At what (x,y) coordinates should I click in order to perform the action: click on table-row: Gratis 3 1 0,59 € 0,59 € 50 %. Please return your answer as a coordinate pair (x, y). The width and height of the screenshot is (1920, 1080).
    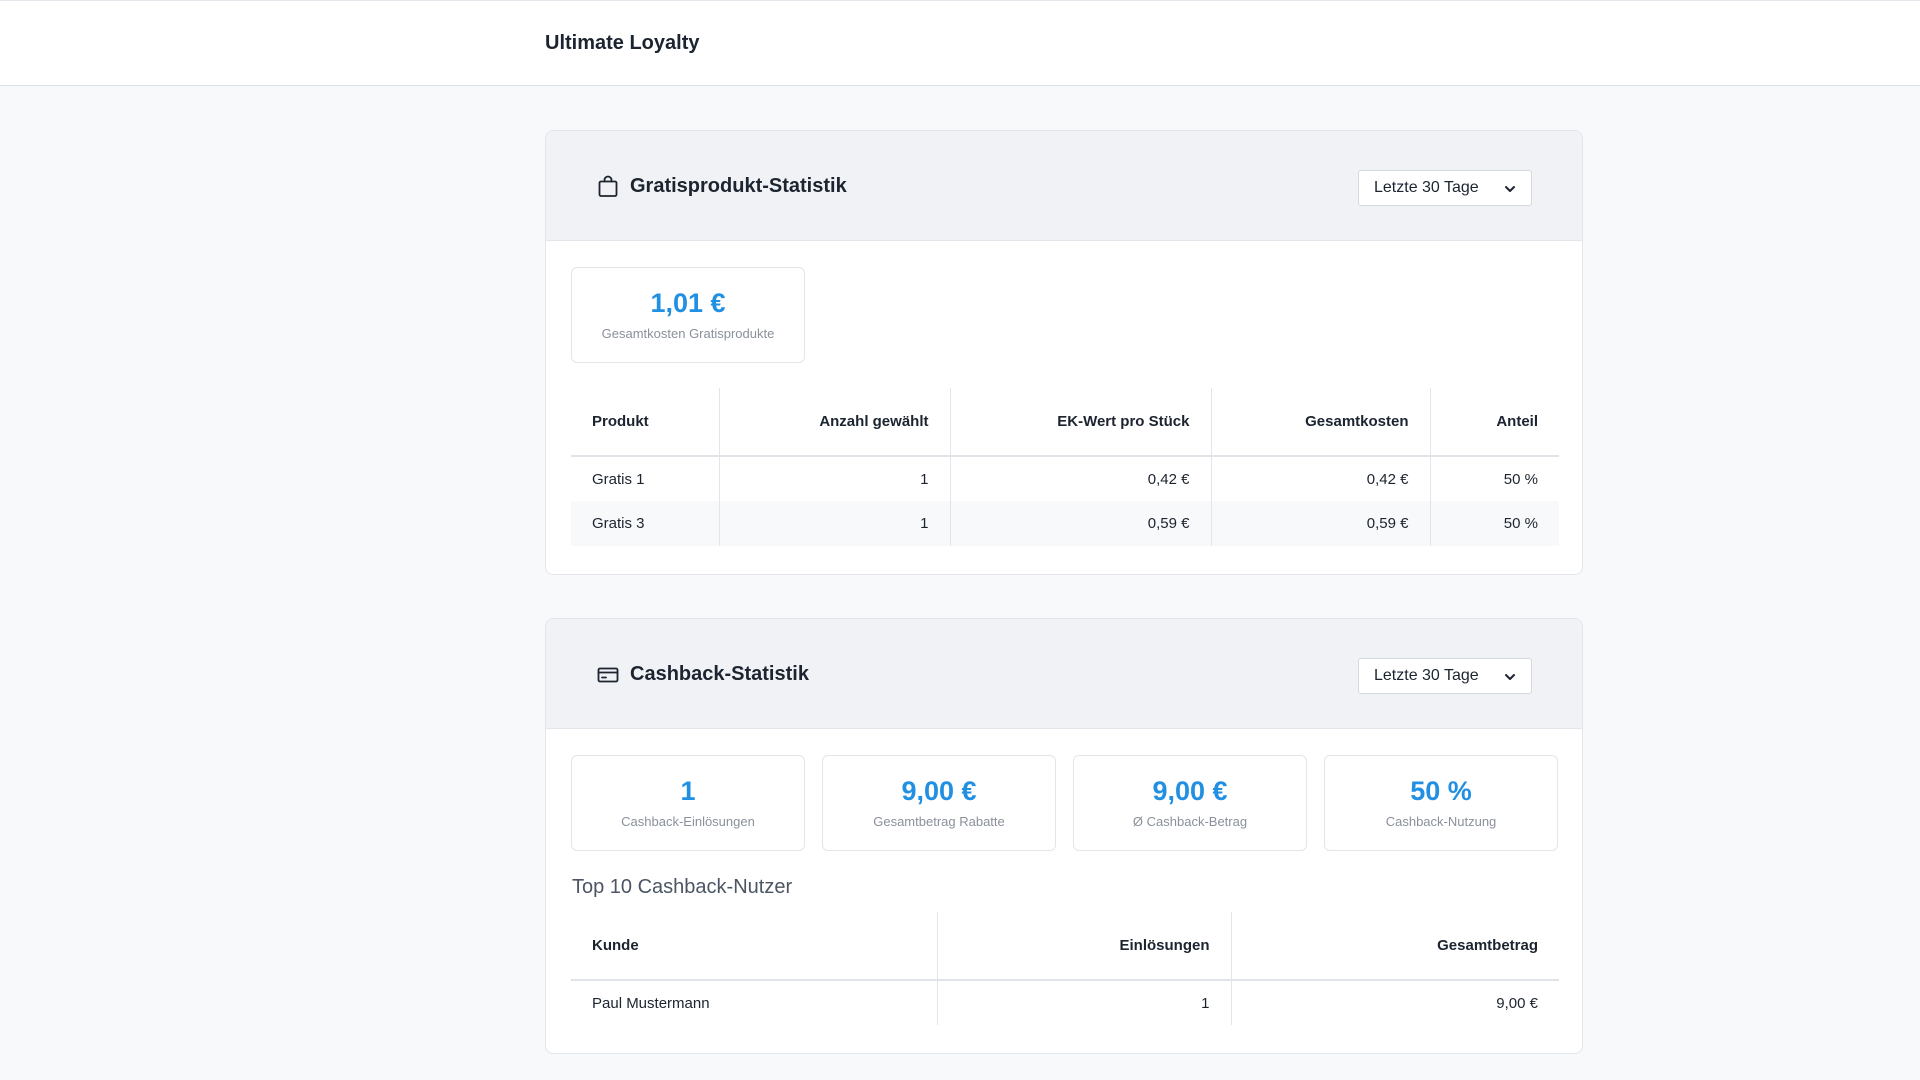
    Looking at the image, I should click on (1065, 523).